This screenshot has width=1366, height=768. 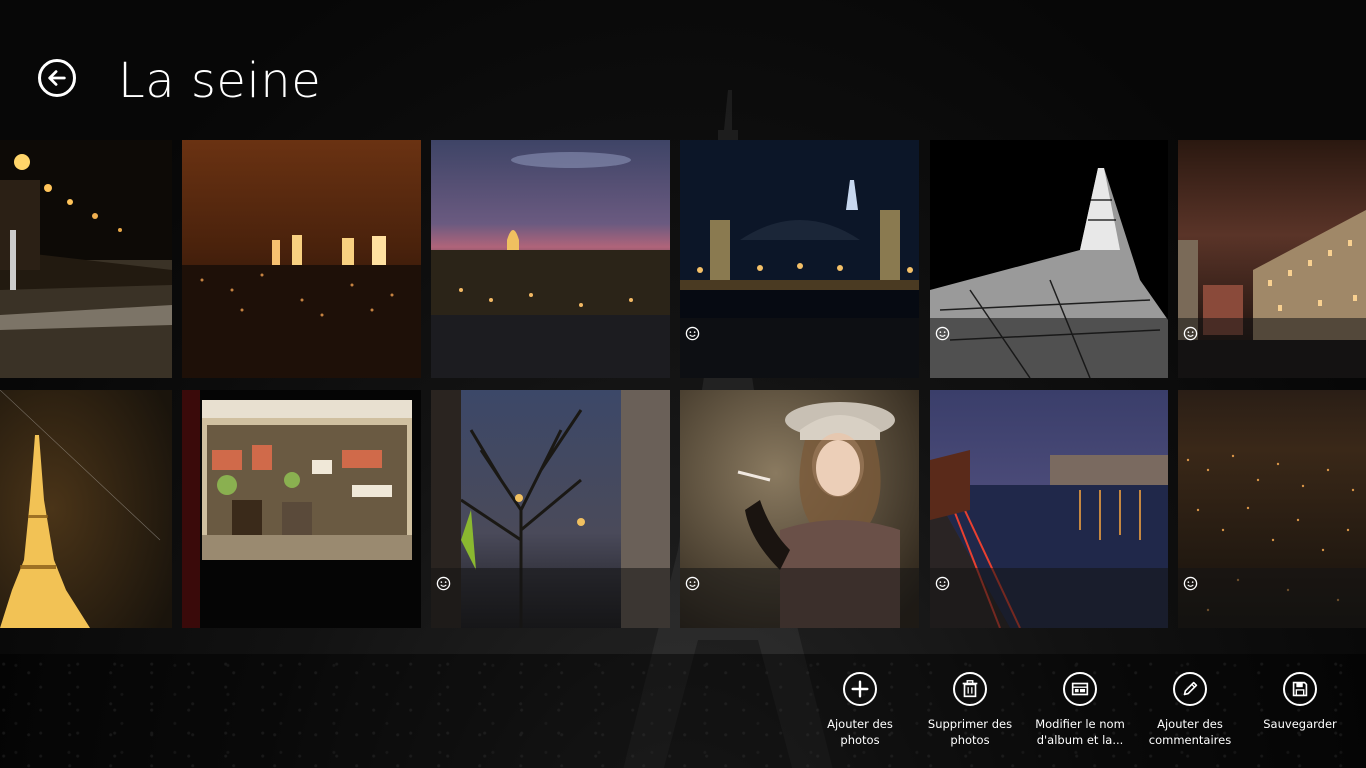 I want to click on photo-eiffel-gold, so click(x=86, y=509).